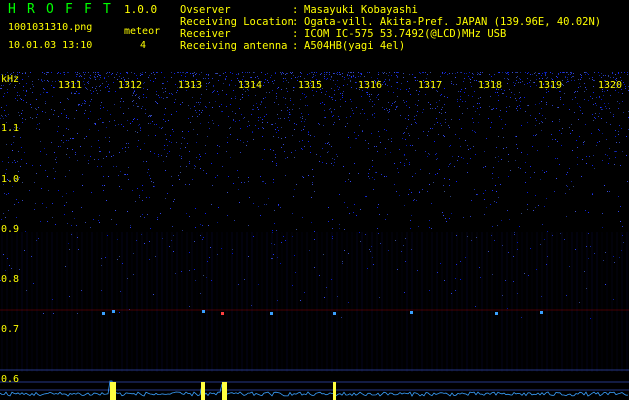 This screenshot has width=629, height=400. I want to click on app-title-letter: O, so click(50, 9).